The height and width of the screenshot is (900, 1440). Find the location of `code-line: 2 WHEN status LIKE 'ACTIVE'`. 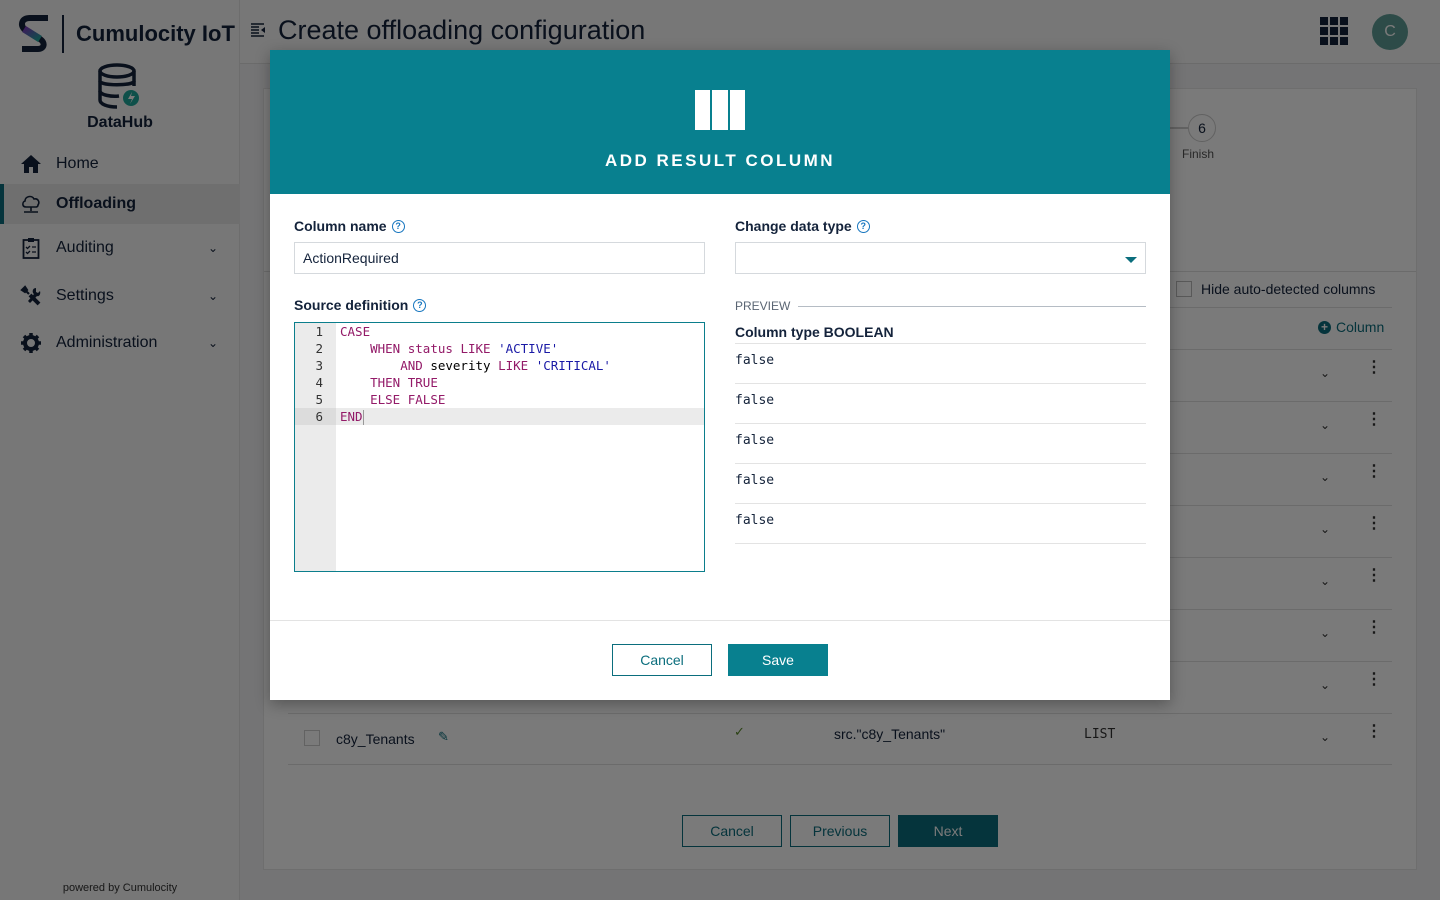

code-line: 2 WHEN status LIKE 'ACTIVE' is located at coordinates (499, 348).